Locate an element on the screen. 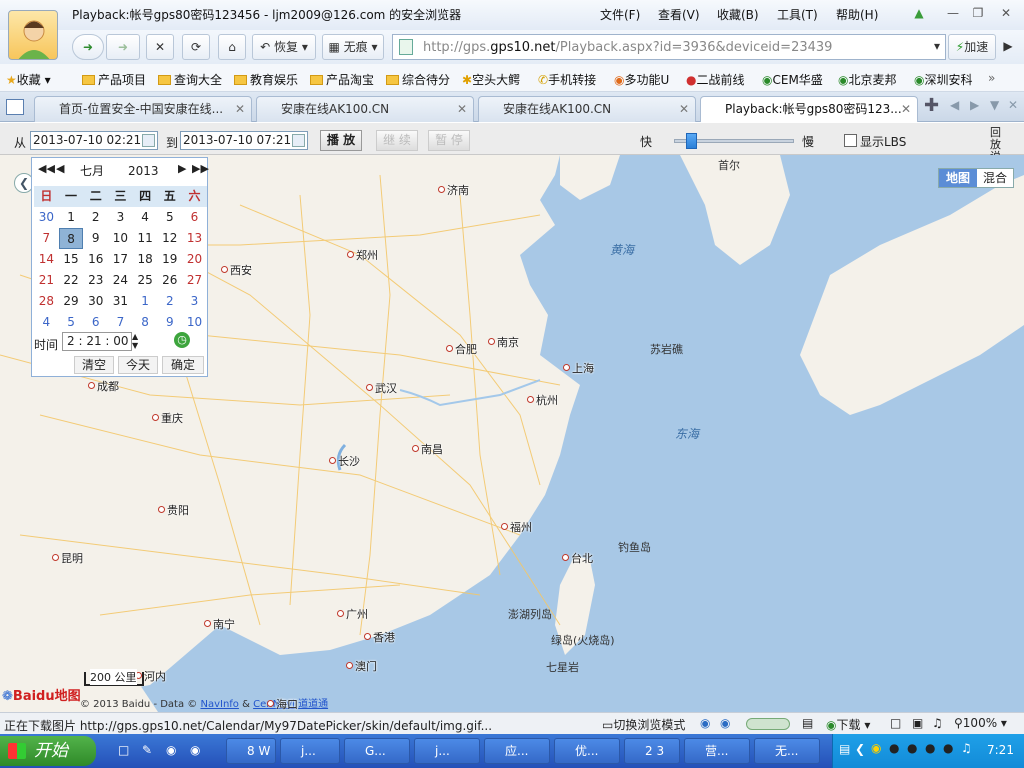 This screenshot has width=1024, height=768. today-button: 今天 is located at coordinates (138, 365).